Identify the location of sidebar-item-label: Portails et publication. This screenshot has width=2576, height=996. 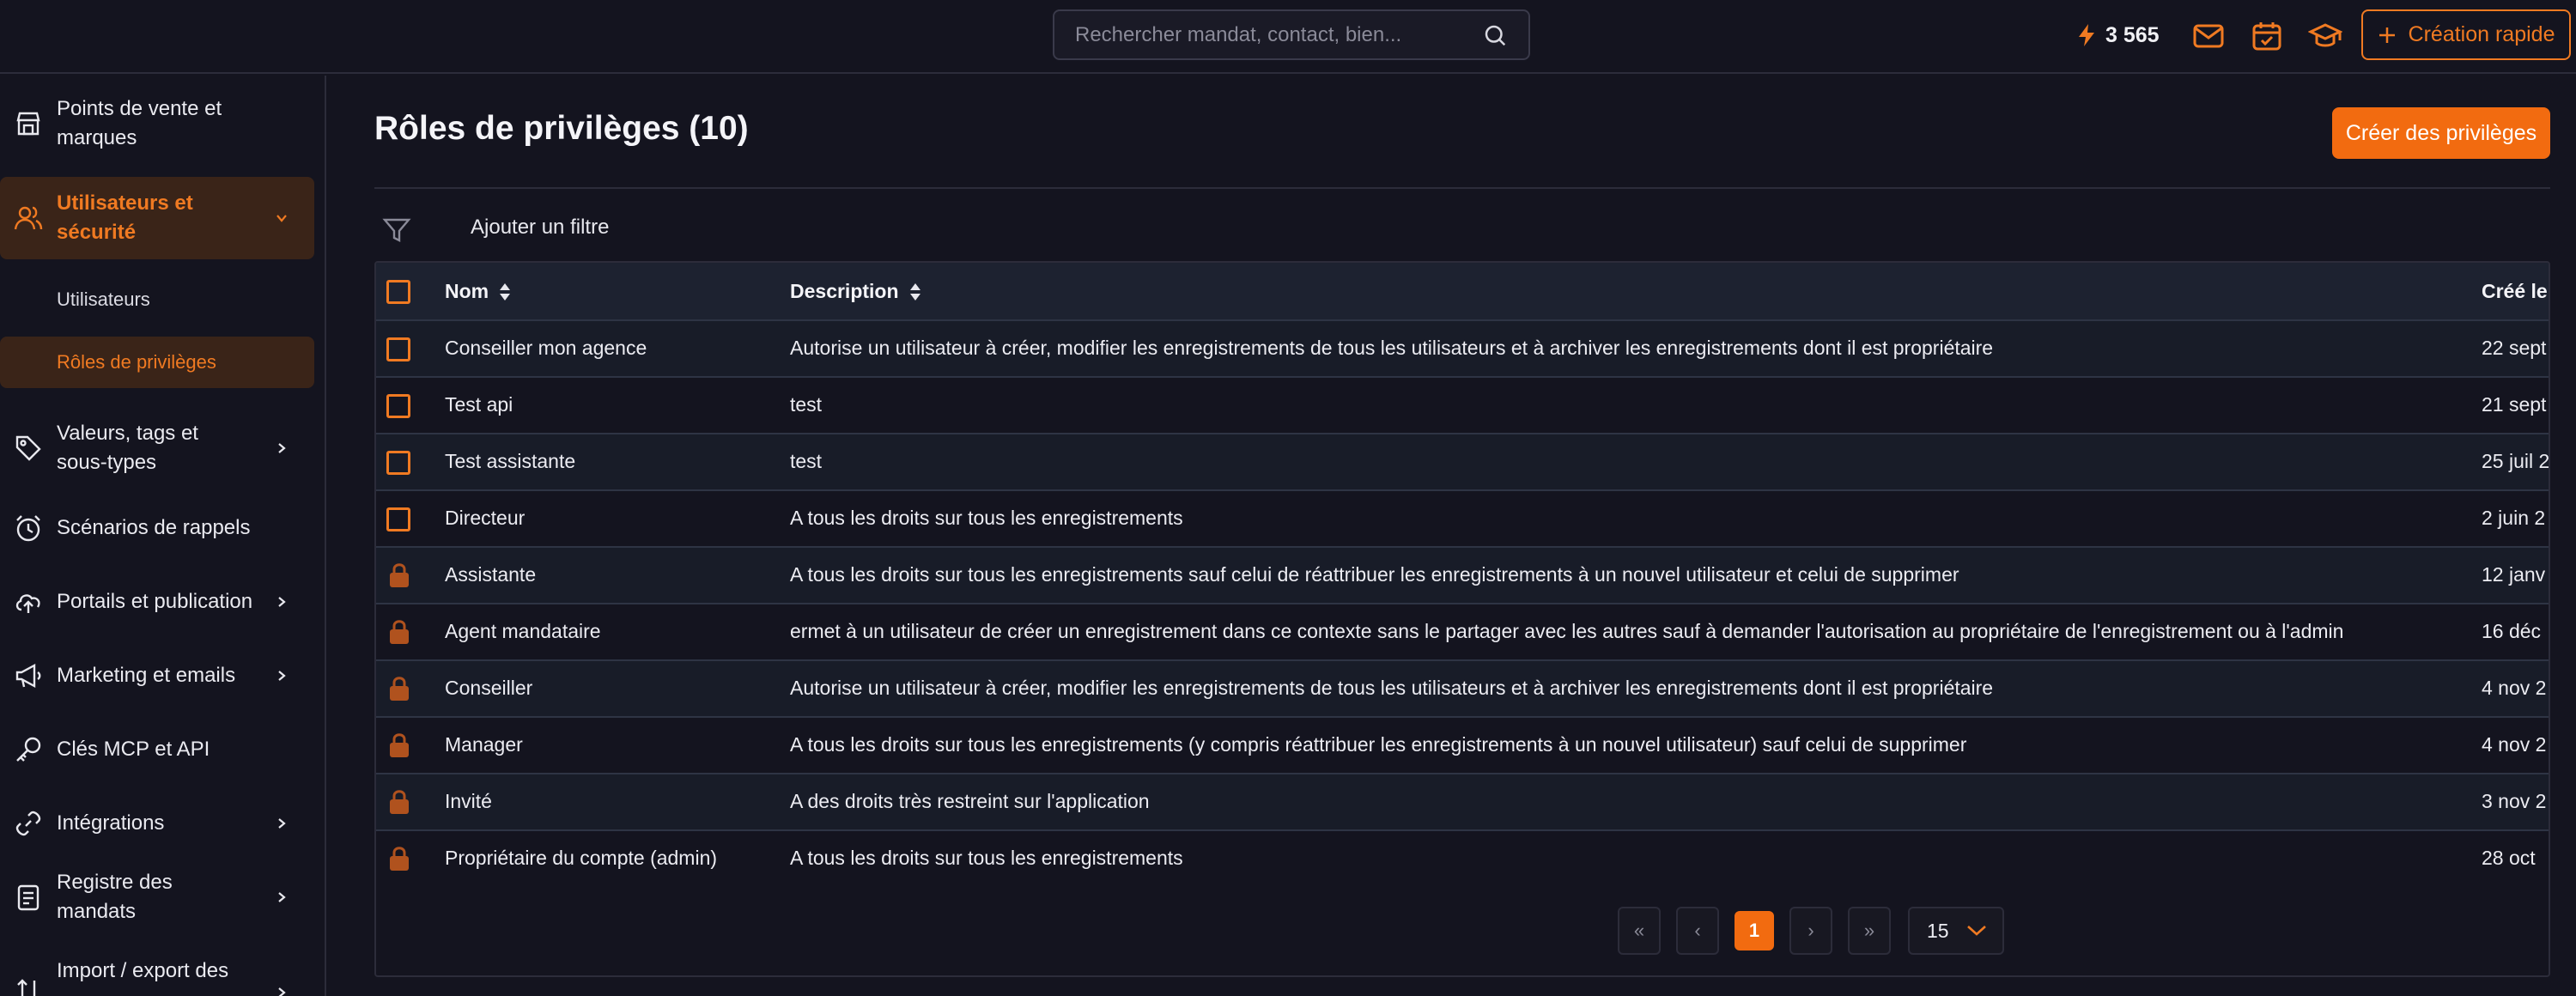
(155, 601).